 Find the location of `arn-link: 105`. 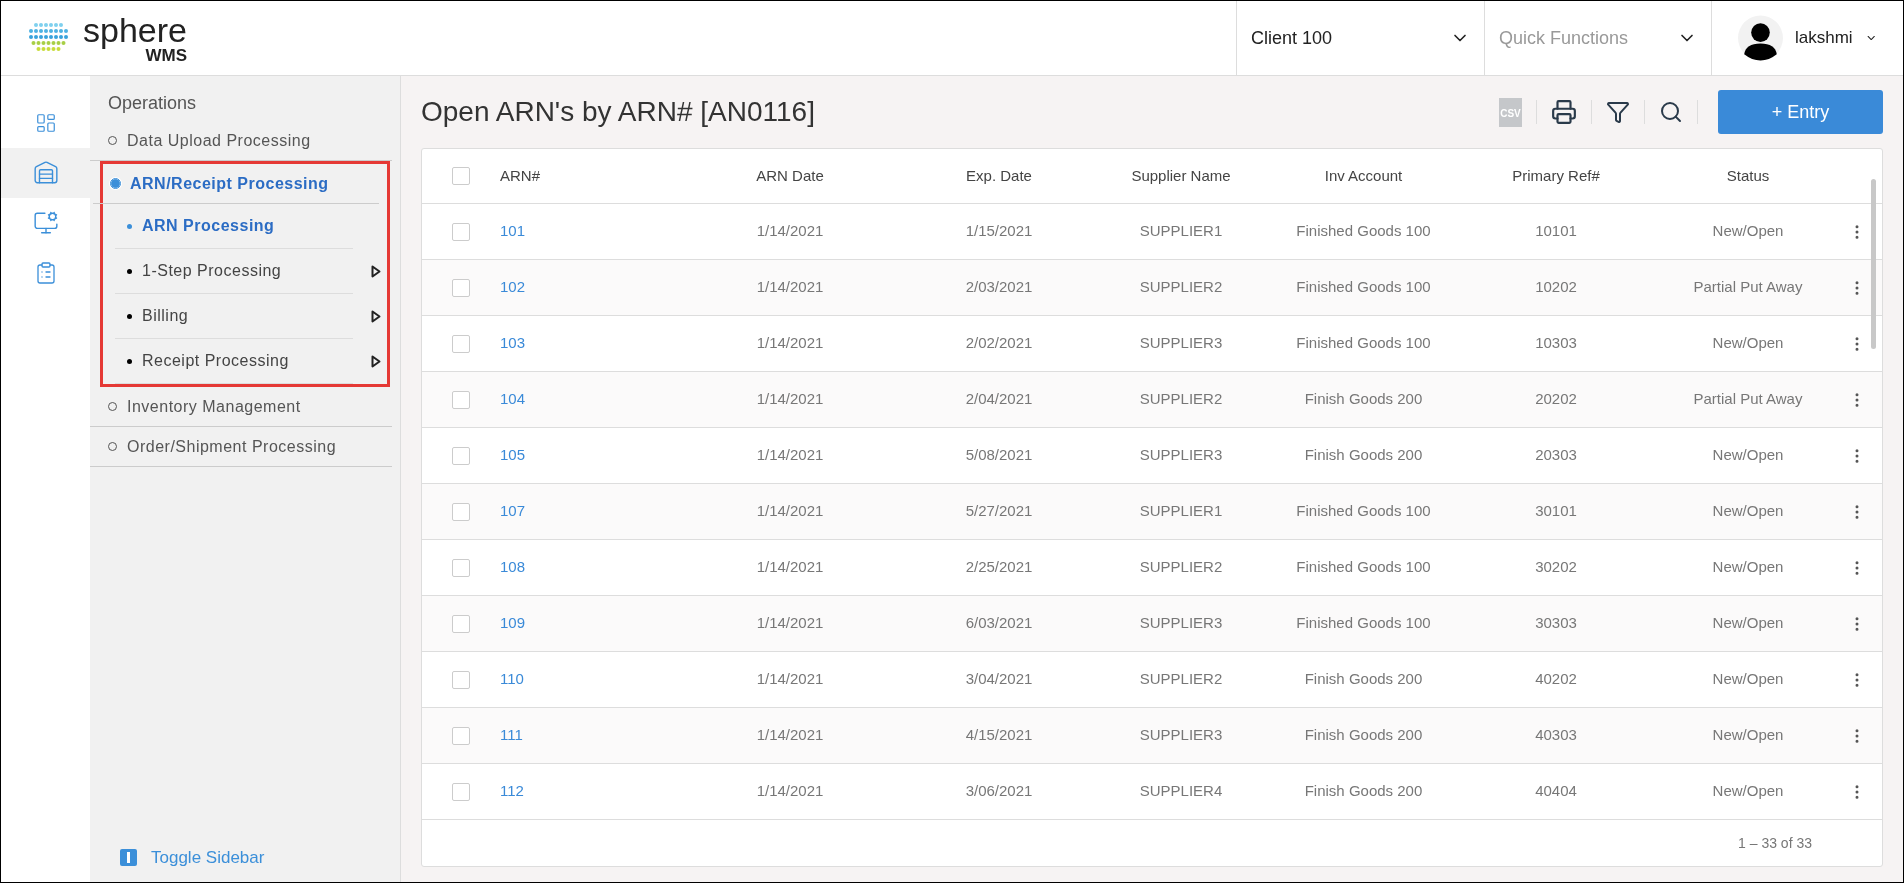

arn-link: 105 is located at coordinates (588, 455).